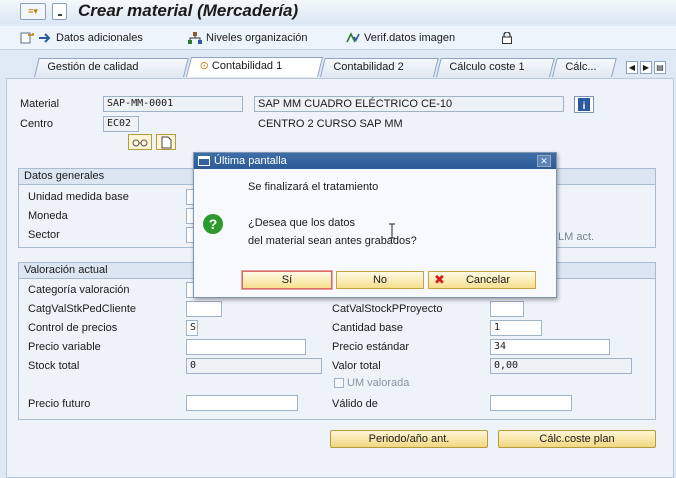 Image resolution: width=676 pixels, height=478 pixels. What do you see at coordinates (313, 187) in the screenshot?
I see `dialog-message: Se finalizará el tratamiento` at bounding box center [313, 187].